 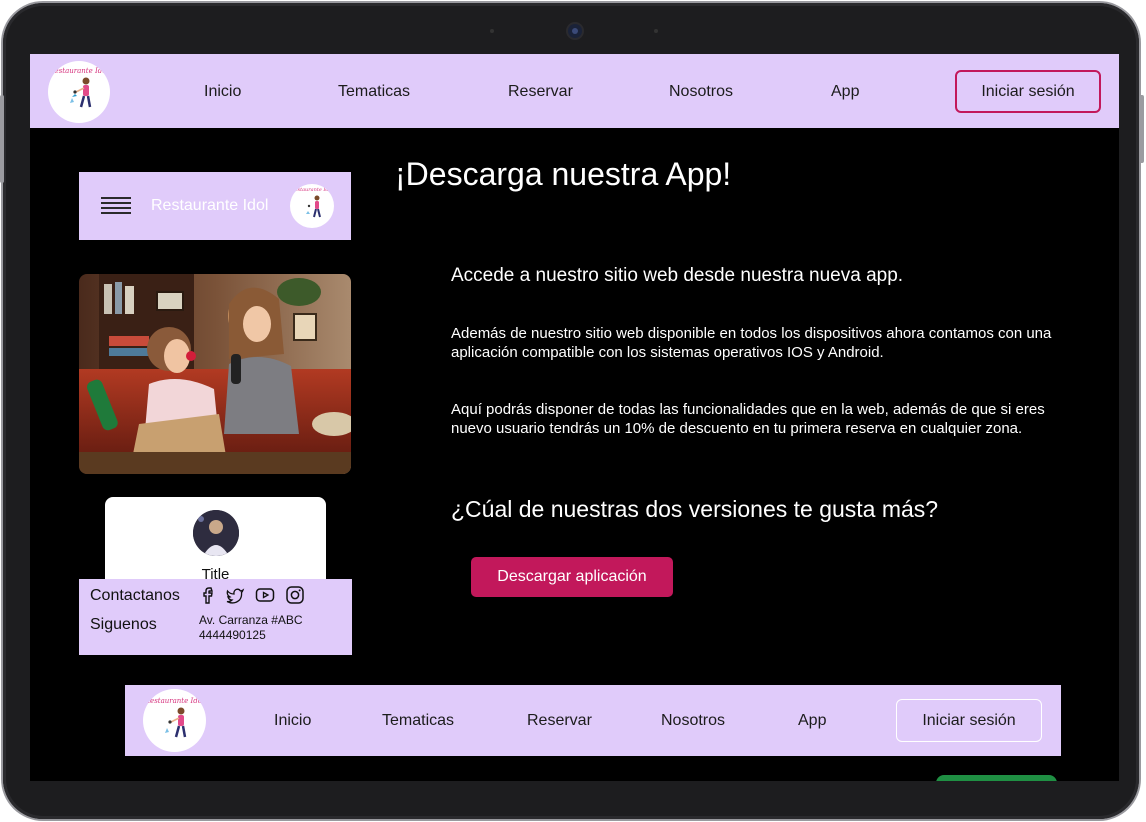 I want to click on avatar, so click(x=216, y=533).